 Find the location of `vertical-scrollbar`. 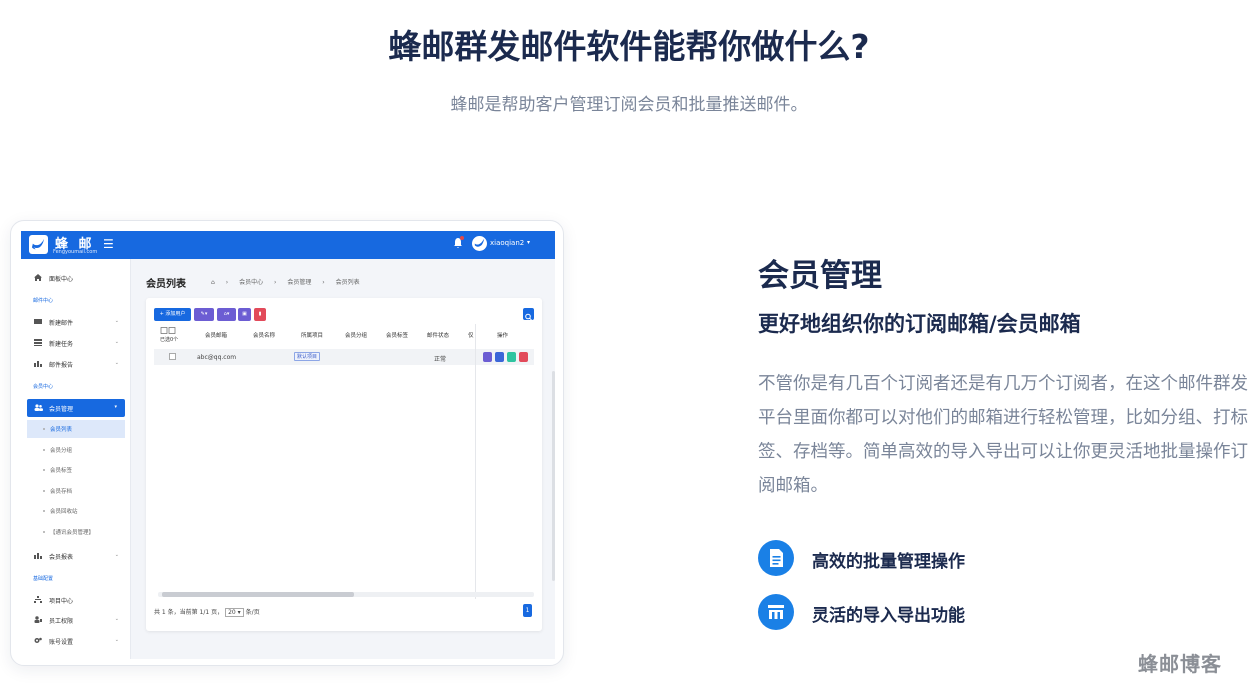

vertical-scrollbar is located at coordinates (553, 476).